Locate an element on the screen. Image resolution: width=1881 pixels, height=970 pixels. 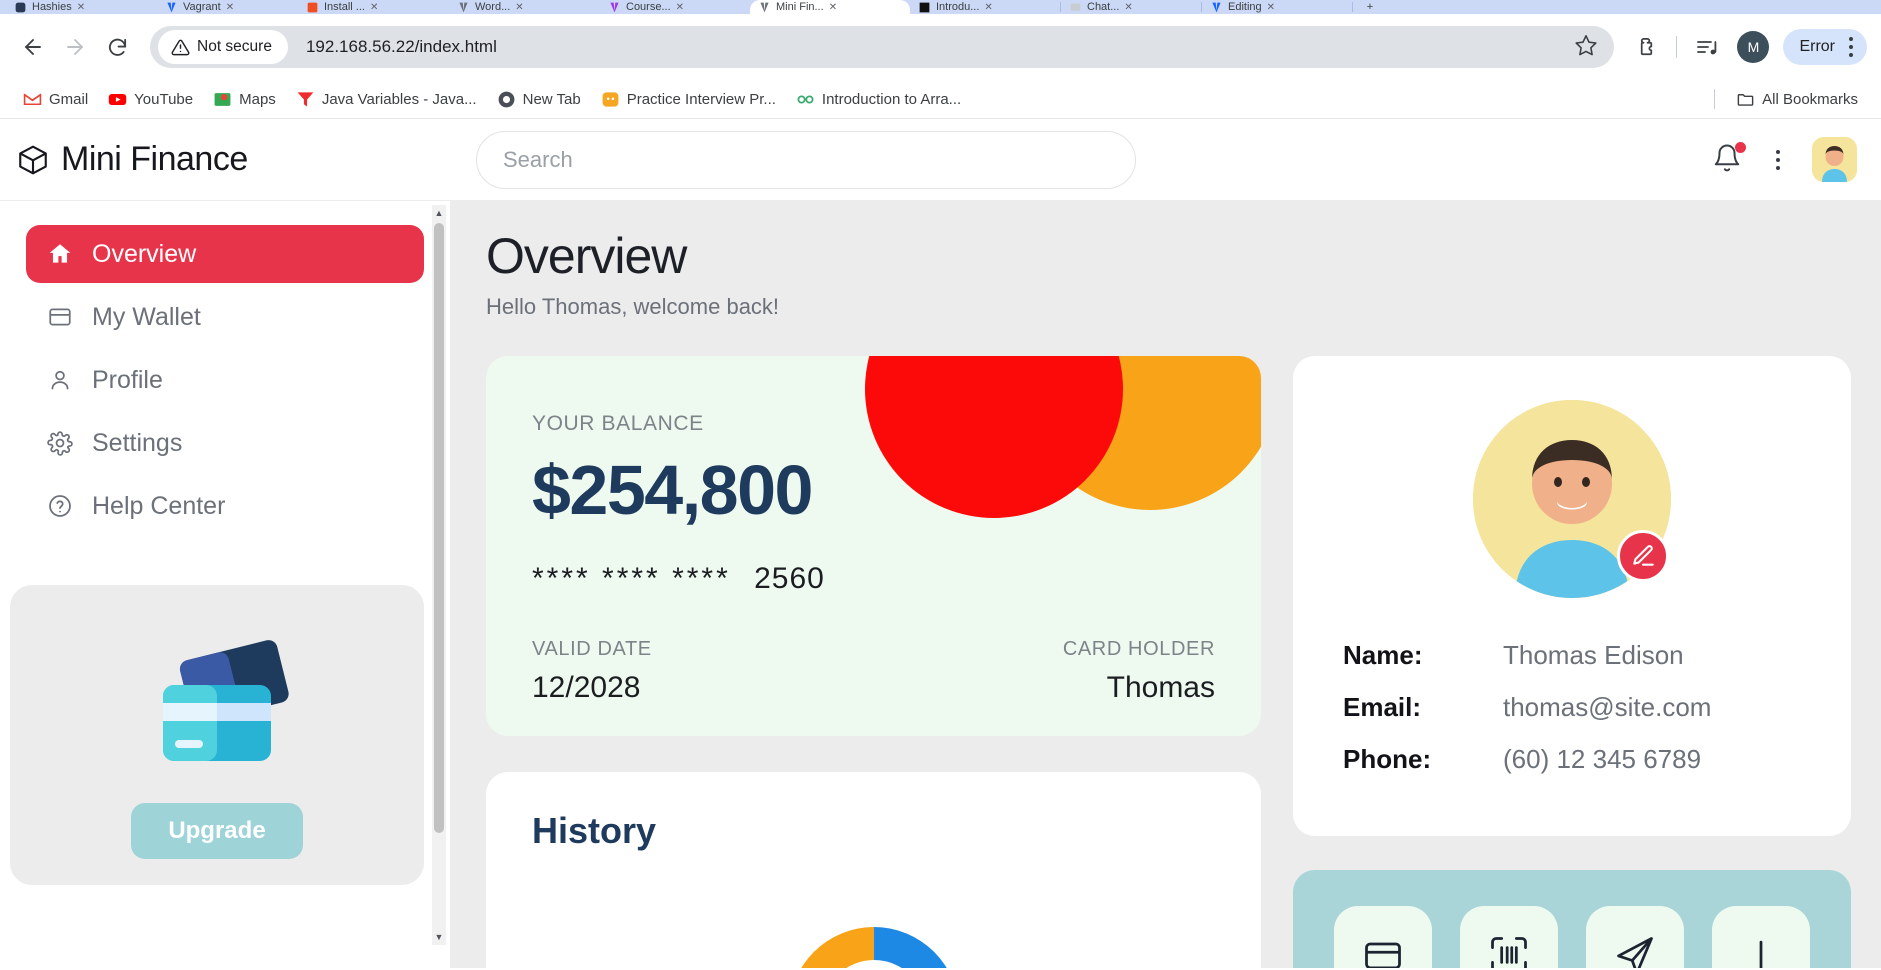
profile-avatar is located at coordinates (1572, 499).